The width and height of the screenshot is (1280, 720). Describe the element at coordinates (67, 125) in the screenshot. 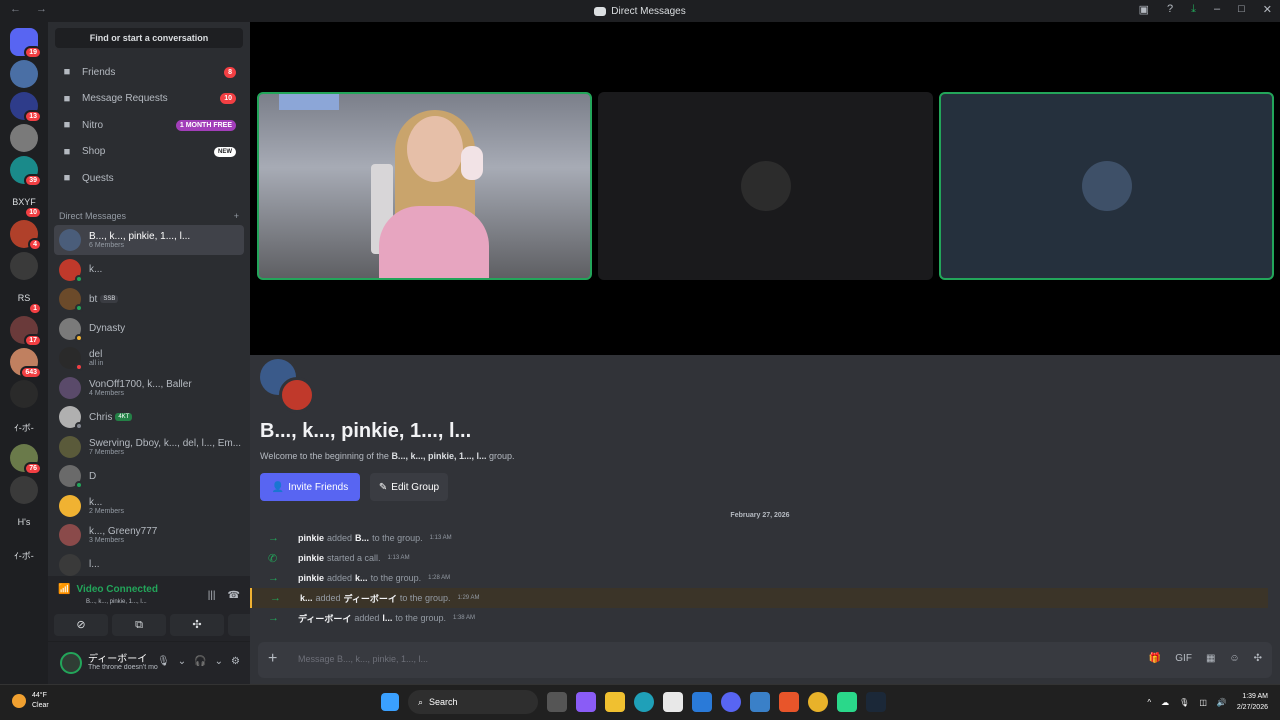

I see `nitro-icon: ■` at that location.